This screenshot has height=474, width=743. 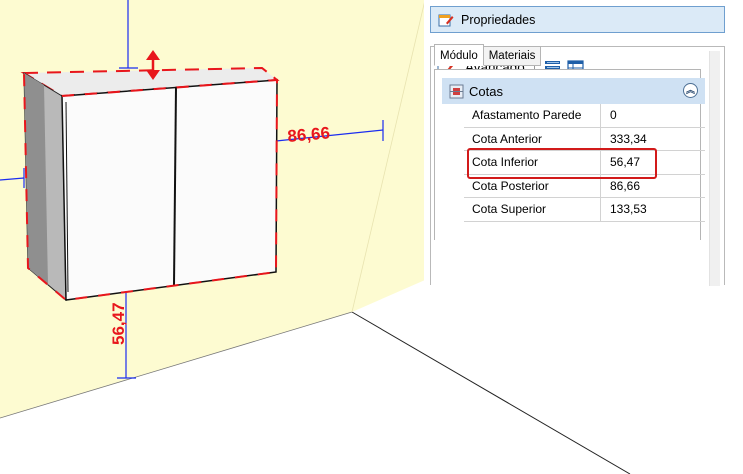 I want to click on dimension-label-right: 86,66, so click(x=309, y=134).